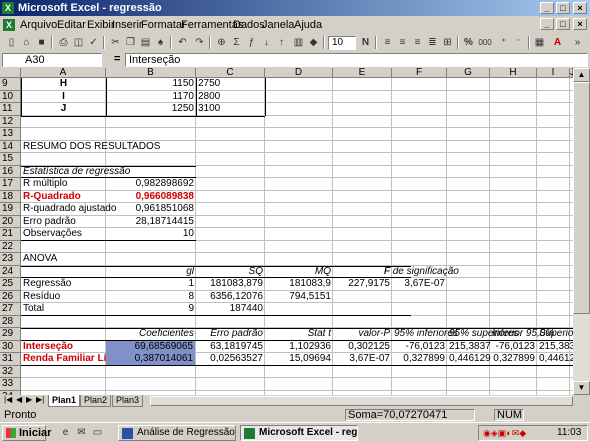  I want to click on cell-b9: 1150, so click(151, 84).